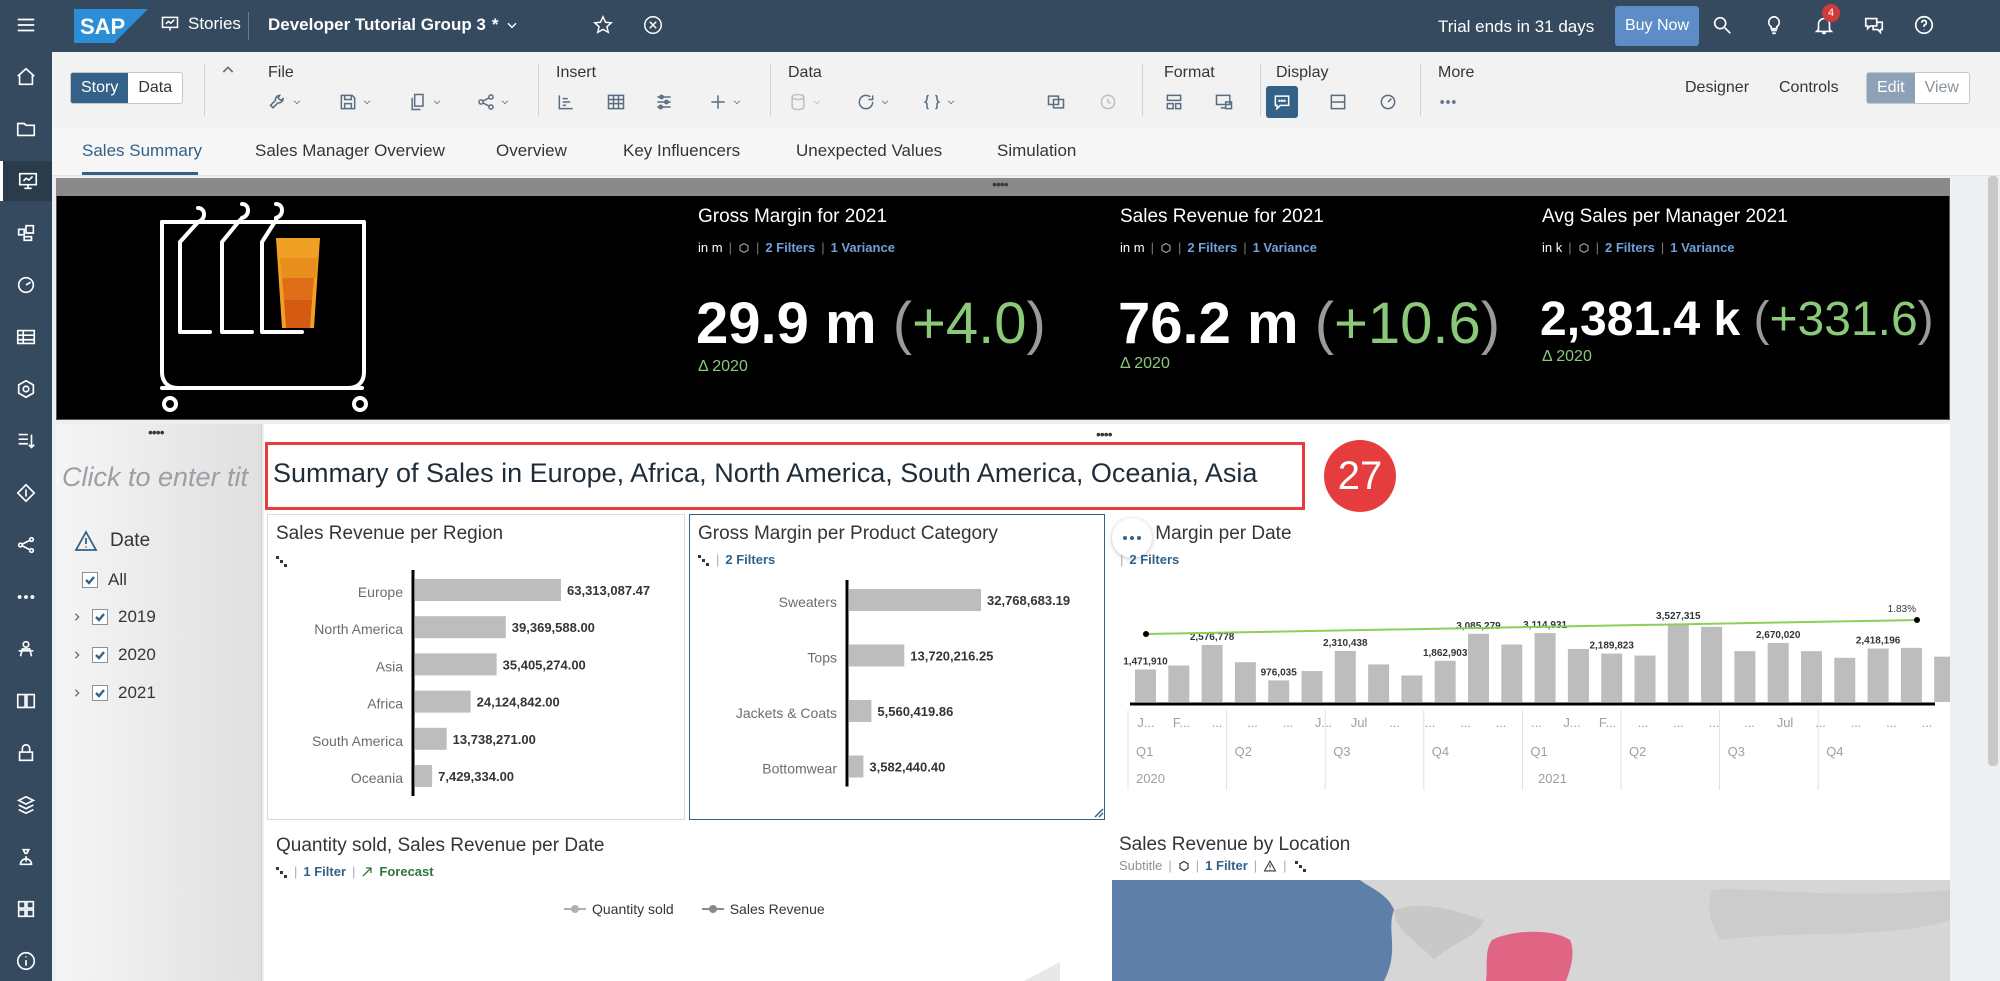 The width and height of the screenshot is (2000, 981). Describe the element at coordinates (1993, 471) in the screenshot. I see `vertical-scrollbar` at that location.